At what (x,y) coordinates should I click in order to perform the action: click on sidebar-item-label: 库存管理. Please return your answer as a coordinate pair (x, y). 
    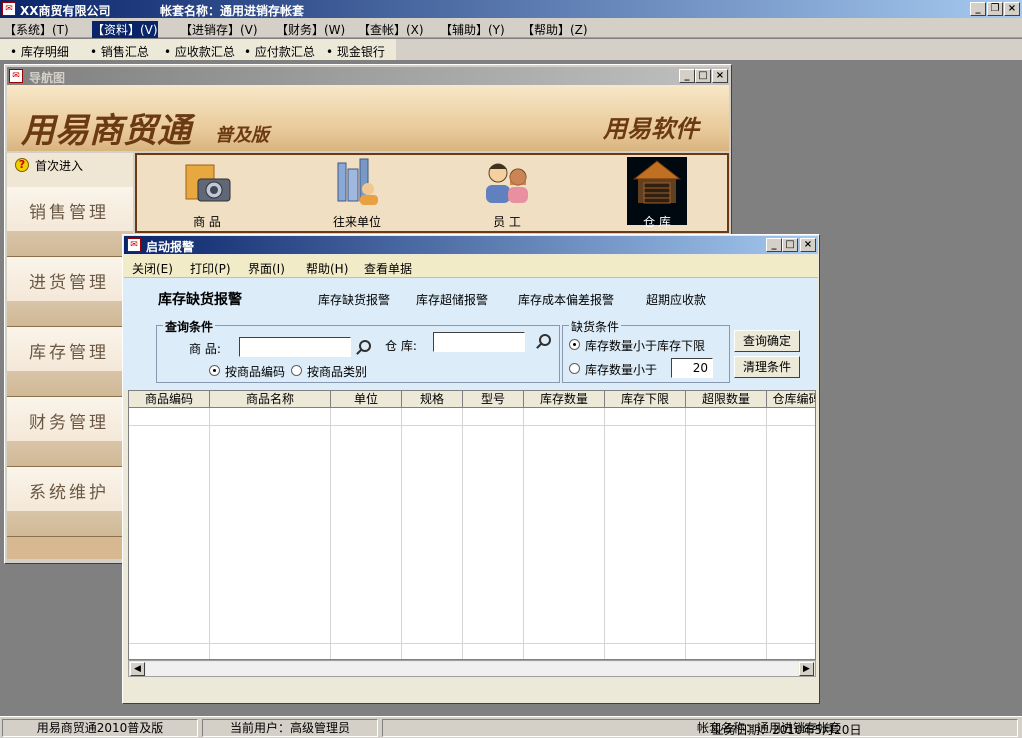
    Looking at the image, I should click on (69, 353).